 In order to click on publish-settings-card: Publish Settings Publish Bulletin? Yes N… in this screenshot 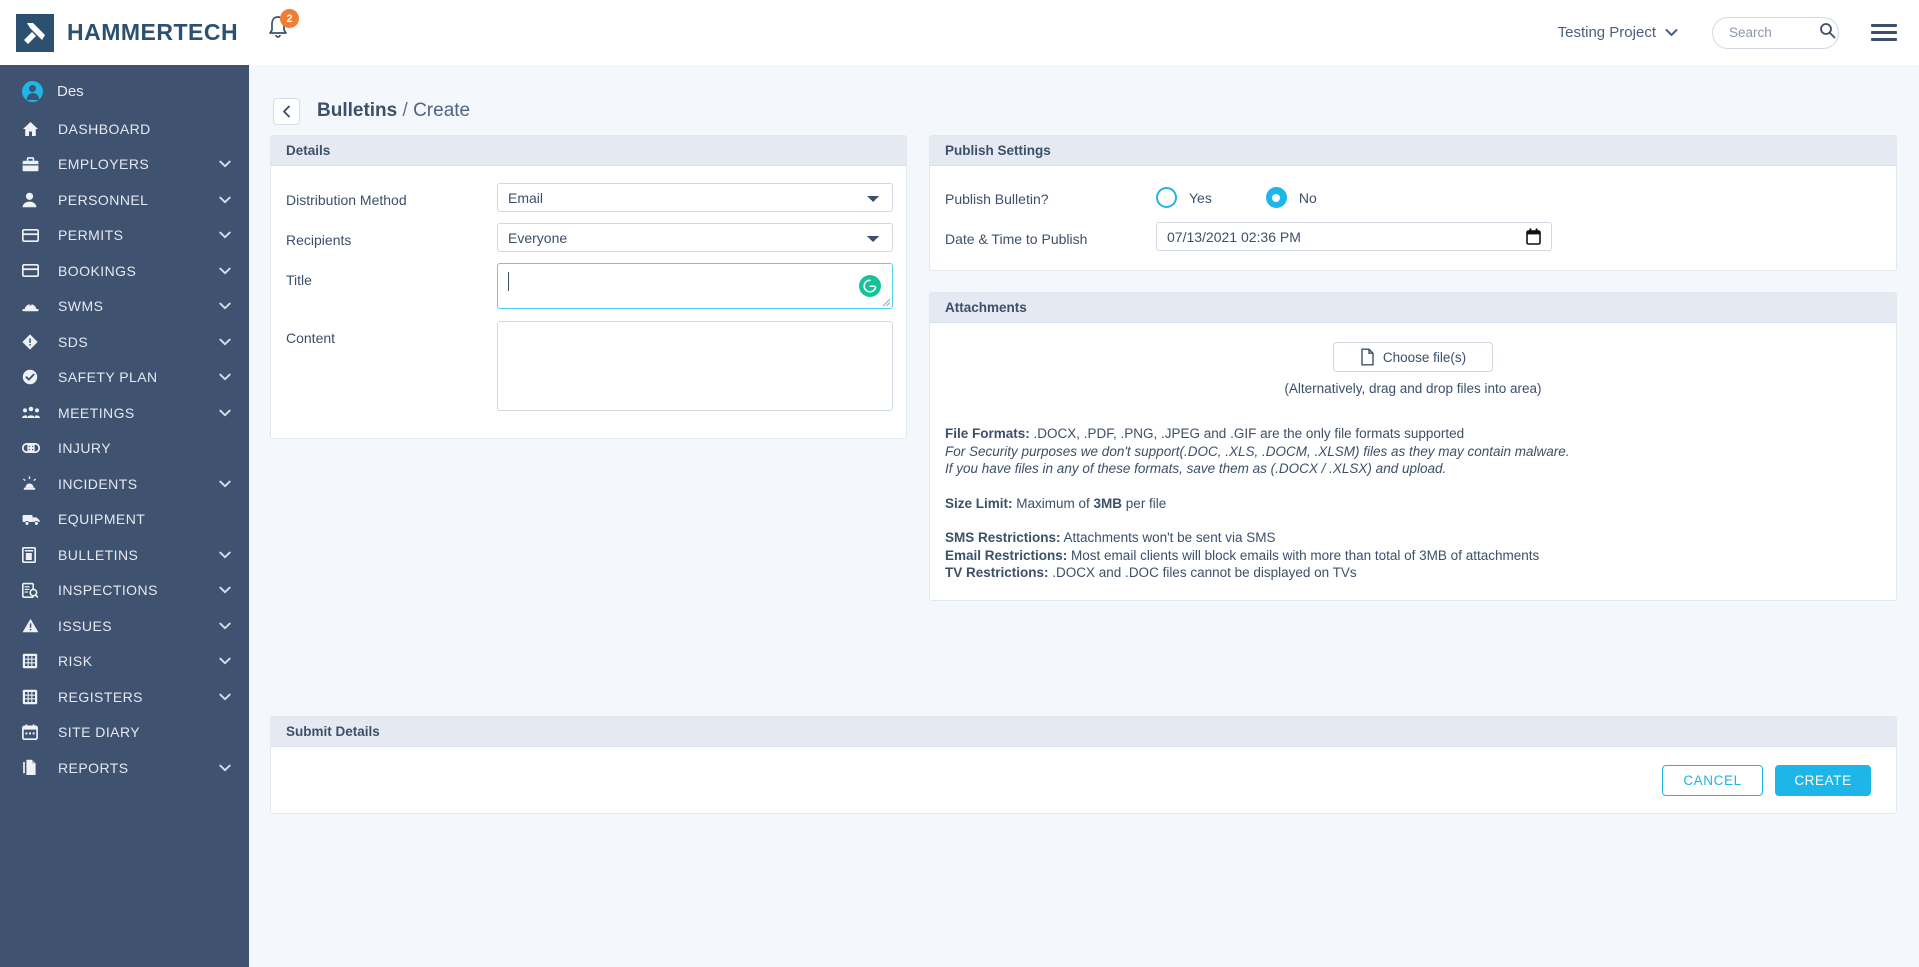, I will do `click(1413, 203)`.